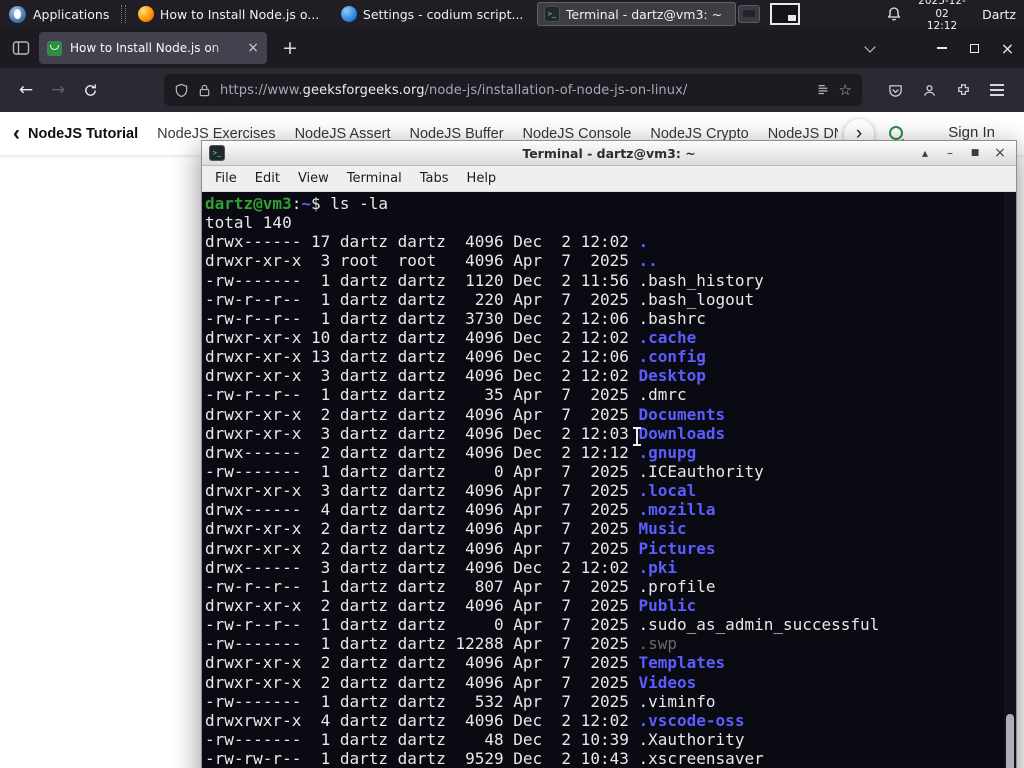  I want to click on file-name: .., so click(648, 261).